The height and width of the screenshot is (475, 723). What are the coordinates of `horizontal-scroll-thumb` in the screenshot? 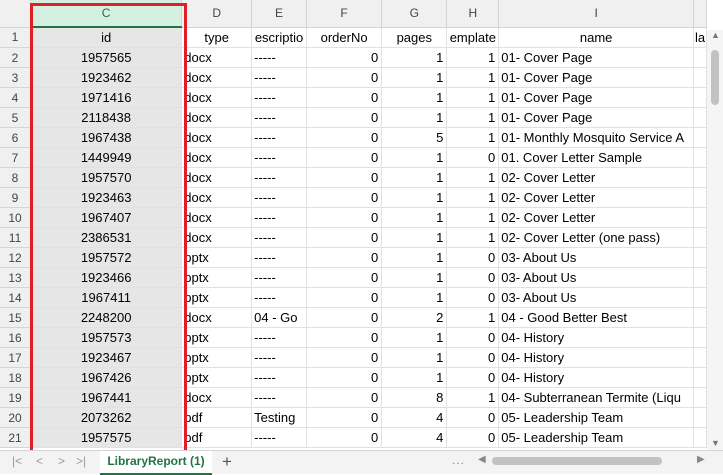 It's located at (577, 461).